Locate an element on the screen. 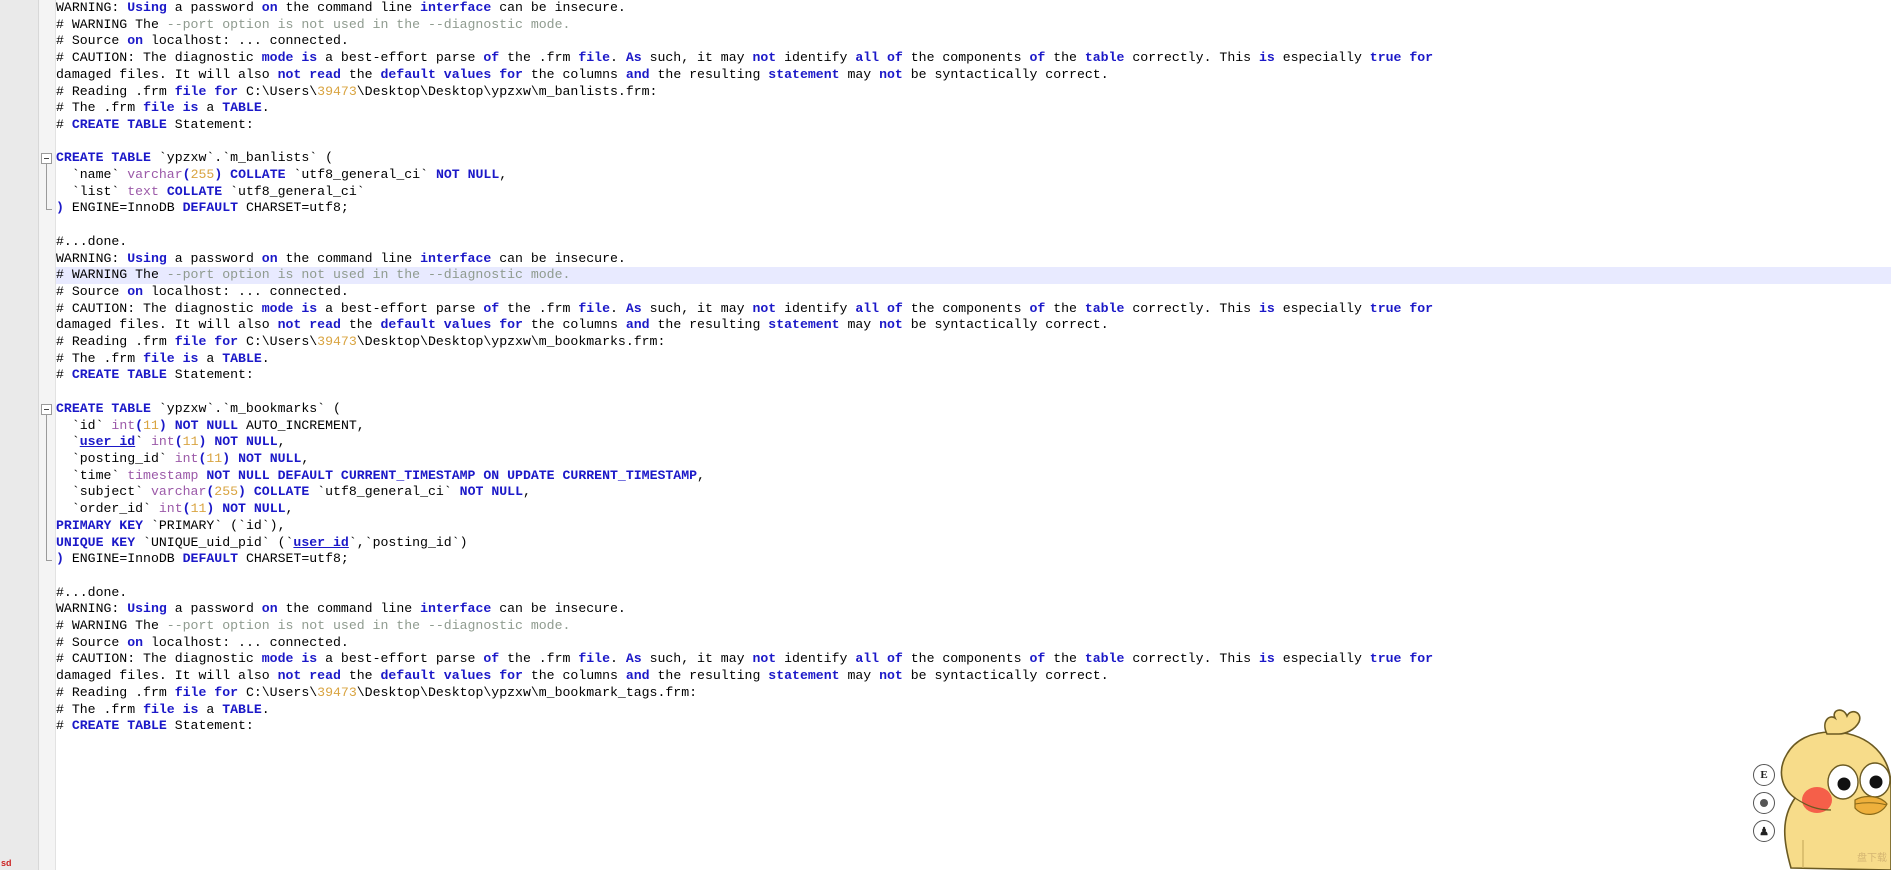  code-line: 17# Source on localhost: ... connected. is located at coordinates (945, 292).